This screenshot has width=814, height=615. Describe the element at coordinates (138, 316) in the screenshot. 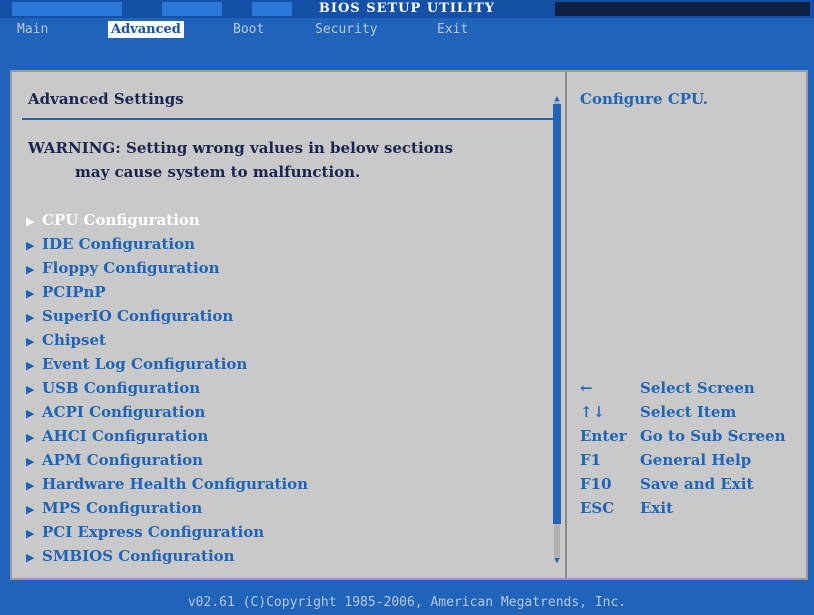

I see `list-item-label: SuperIO Configuration` at that location.